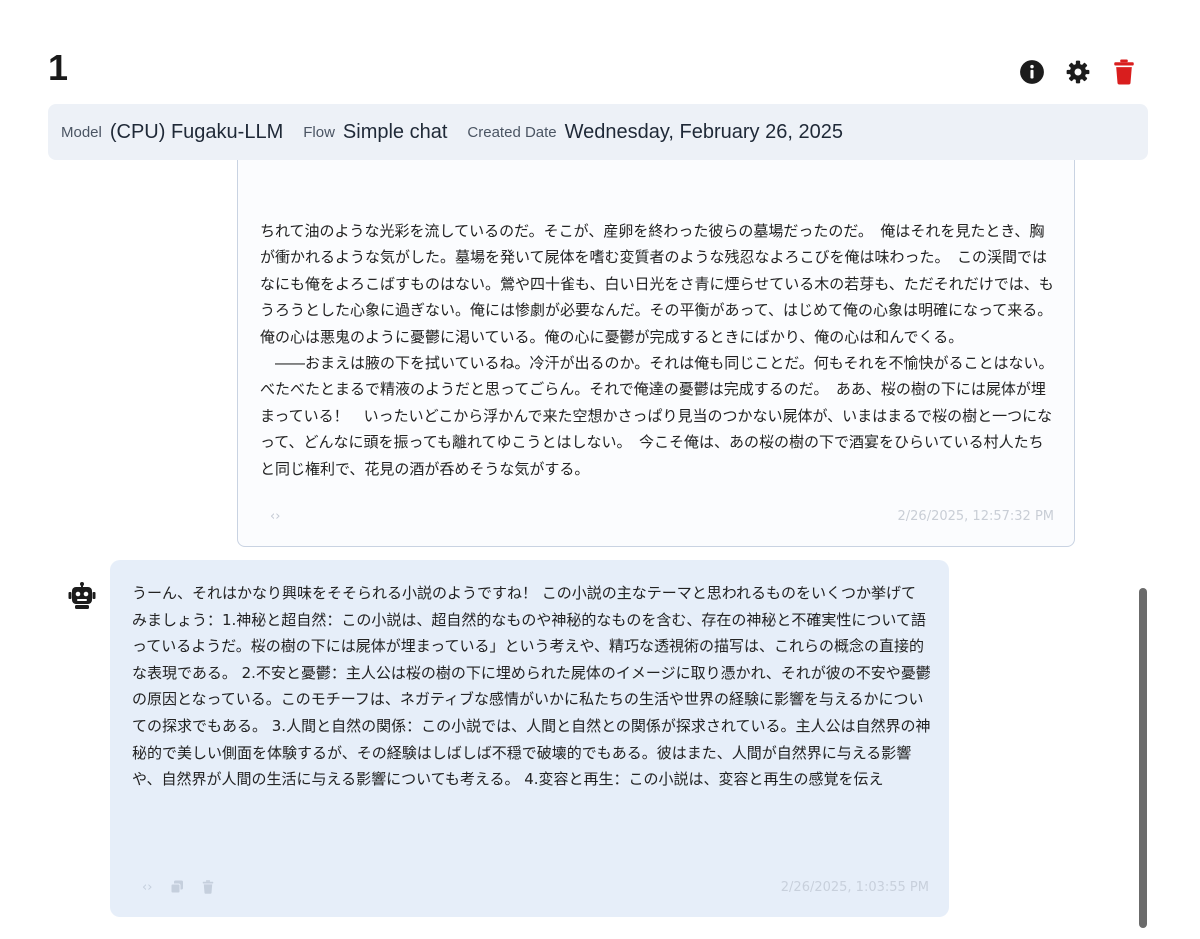  I want to click on header-actions, so click(1078, 72).